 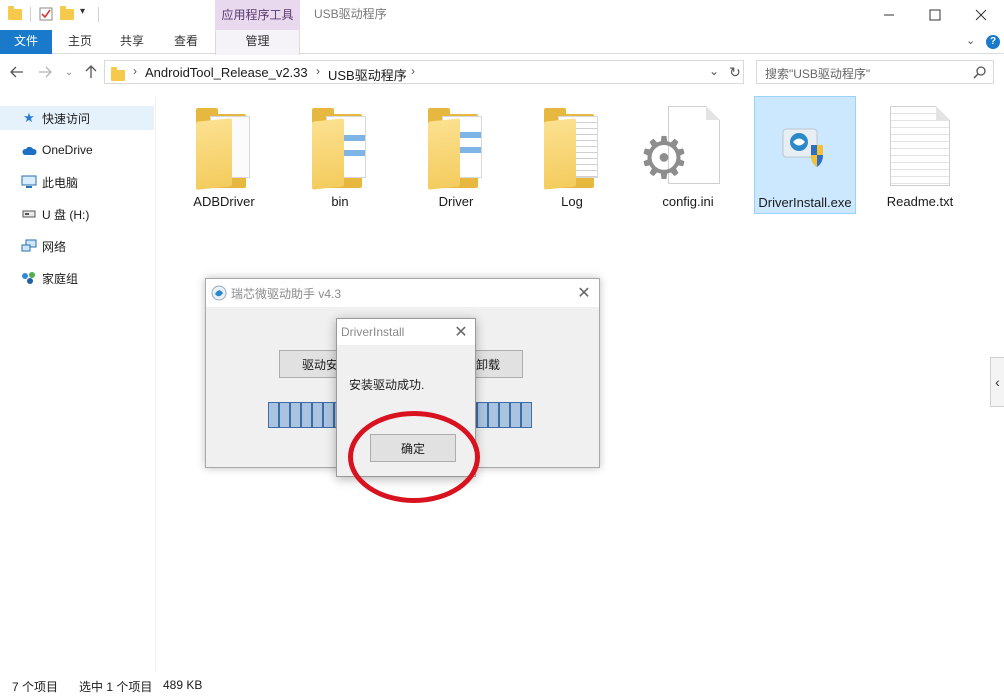 What do you see at coordinates (219, 293) in the screenshot?
I see `app-logo-icon` at bounding box center [219, 293].